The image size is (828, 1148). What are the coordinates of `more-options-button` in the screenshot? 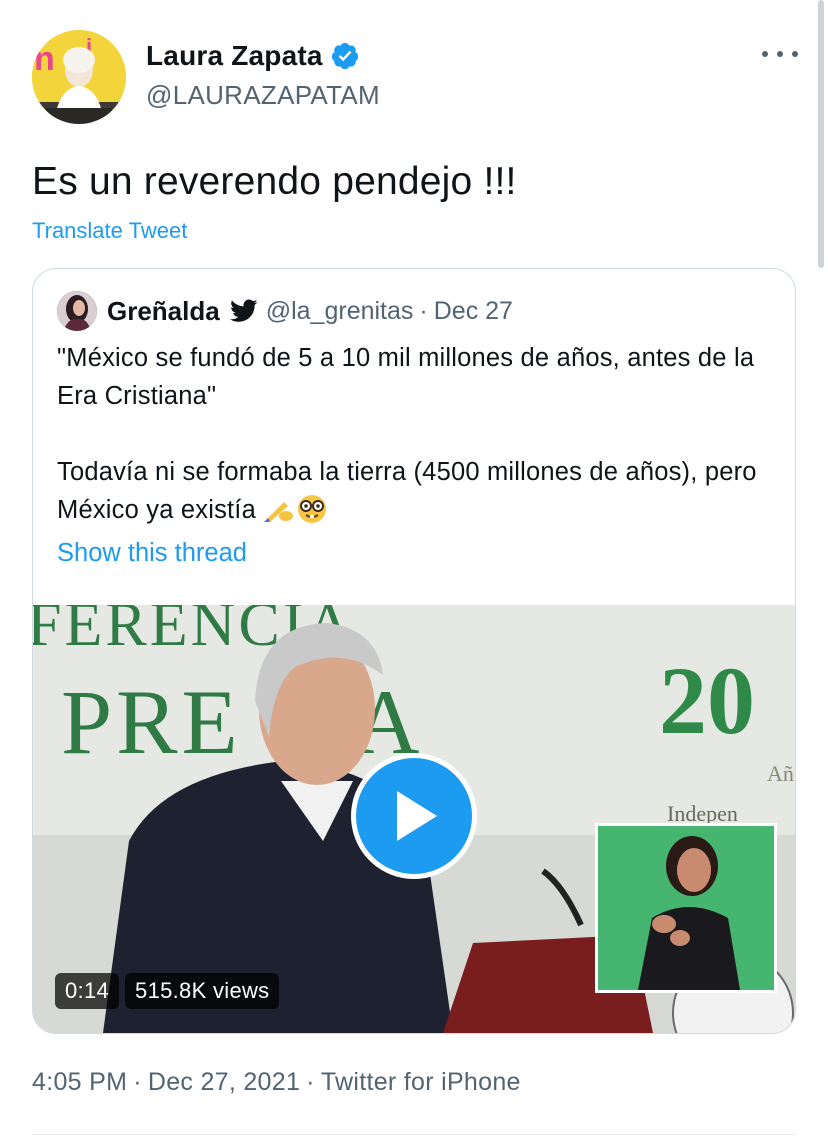 It's located at (780, 54).